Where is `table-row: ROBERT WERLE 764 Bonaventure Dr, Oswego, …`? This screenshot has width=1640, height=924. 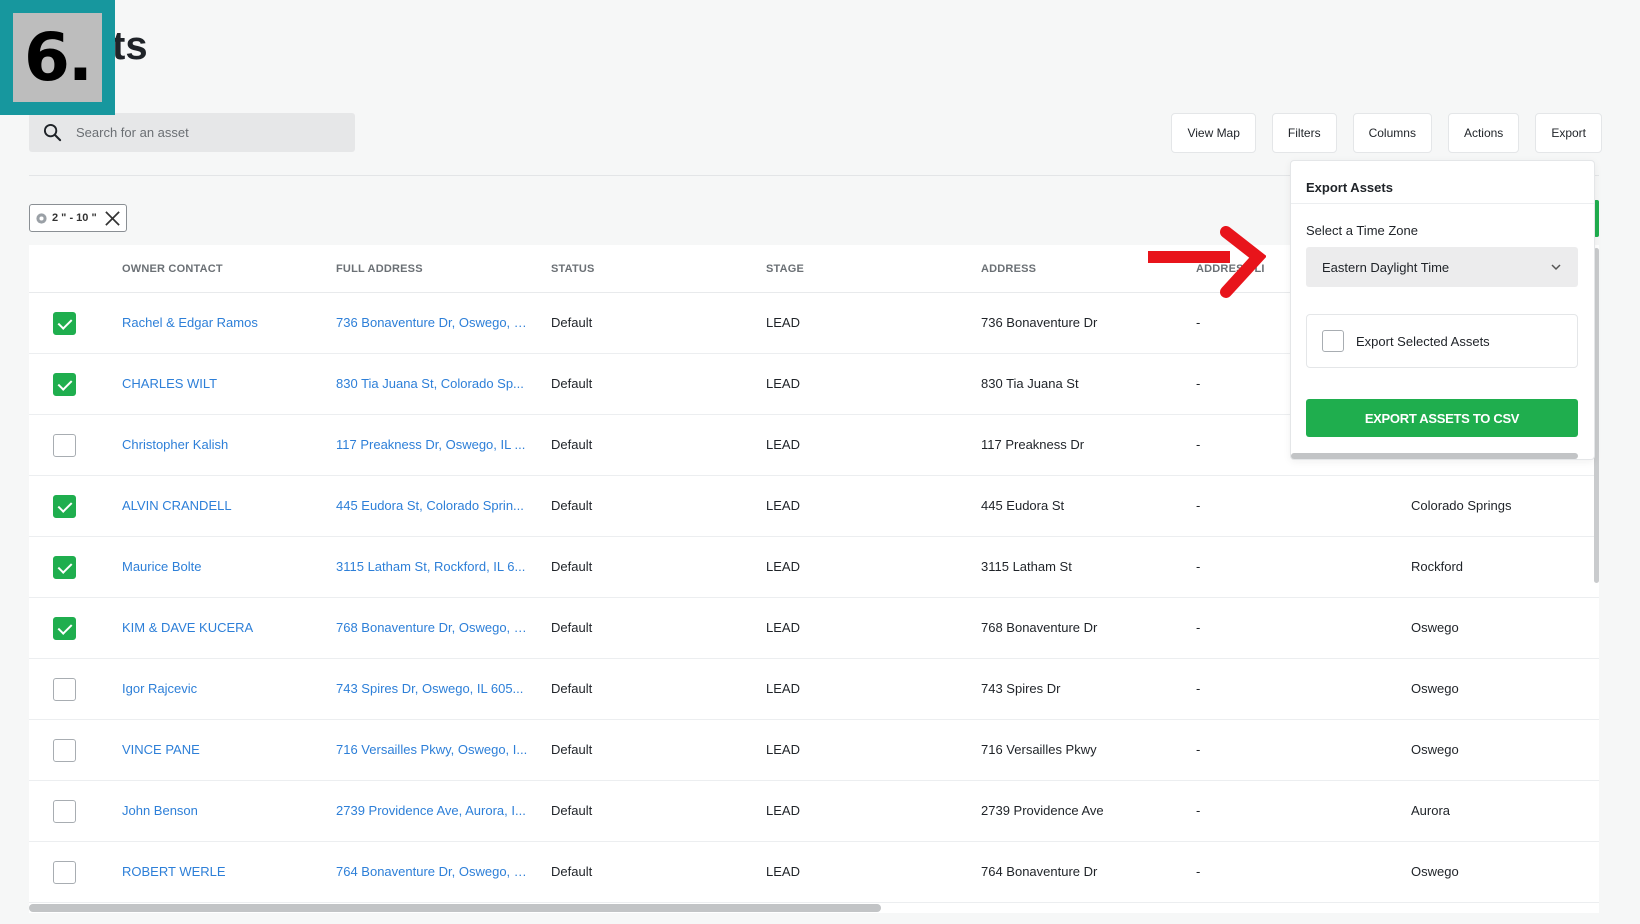
table-row: ROBERT WERLE 764 Bonaventure Dr, Oswego, … is located at coordinates (814, 872).